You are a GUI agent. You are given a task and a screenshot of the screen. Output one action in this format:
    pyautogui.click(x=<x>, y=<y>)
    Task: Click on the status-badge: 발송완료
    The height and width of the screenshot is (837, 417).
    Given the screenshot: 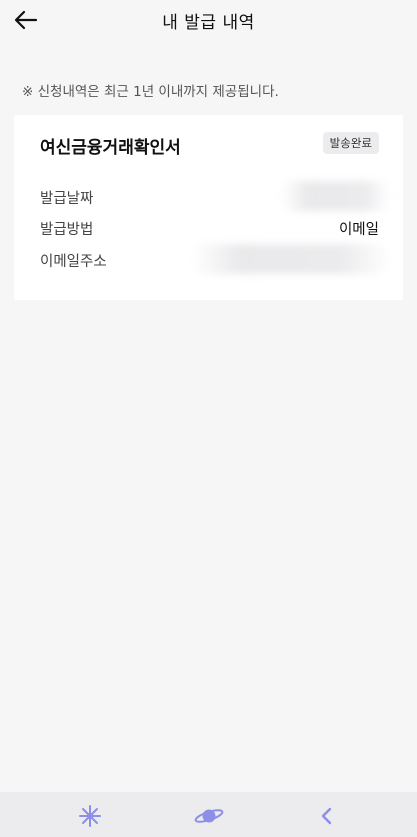 What is the action you would take?
    pyautogui.click(x=350, y=143)
    